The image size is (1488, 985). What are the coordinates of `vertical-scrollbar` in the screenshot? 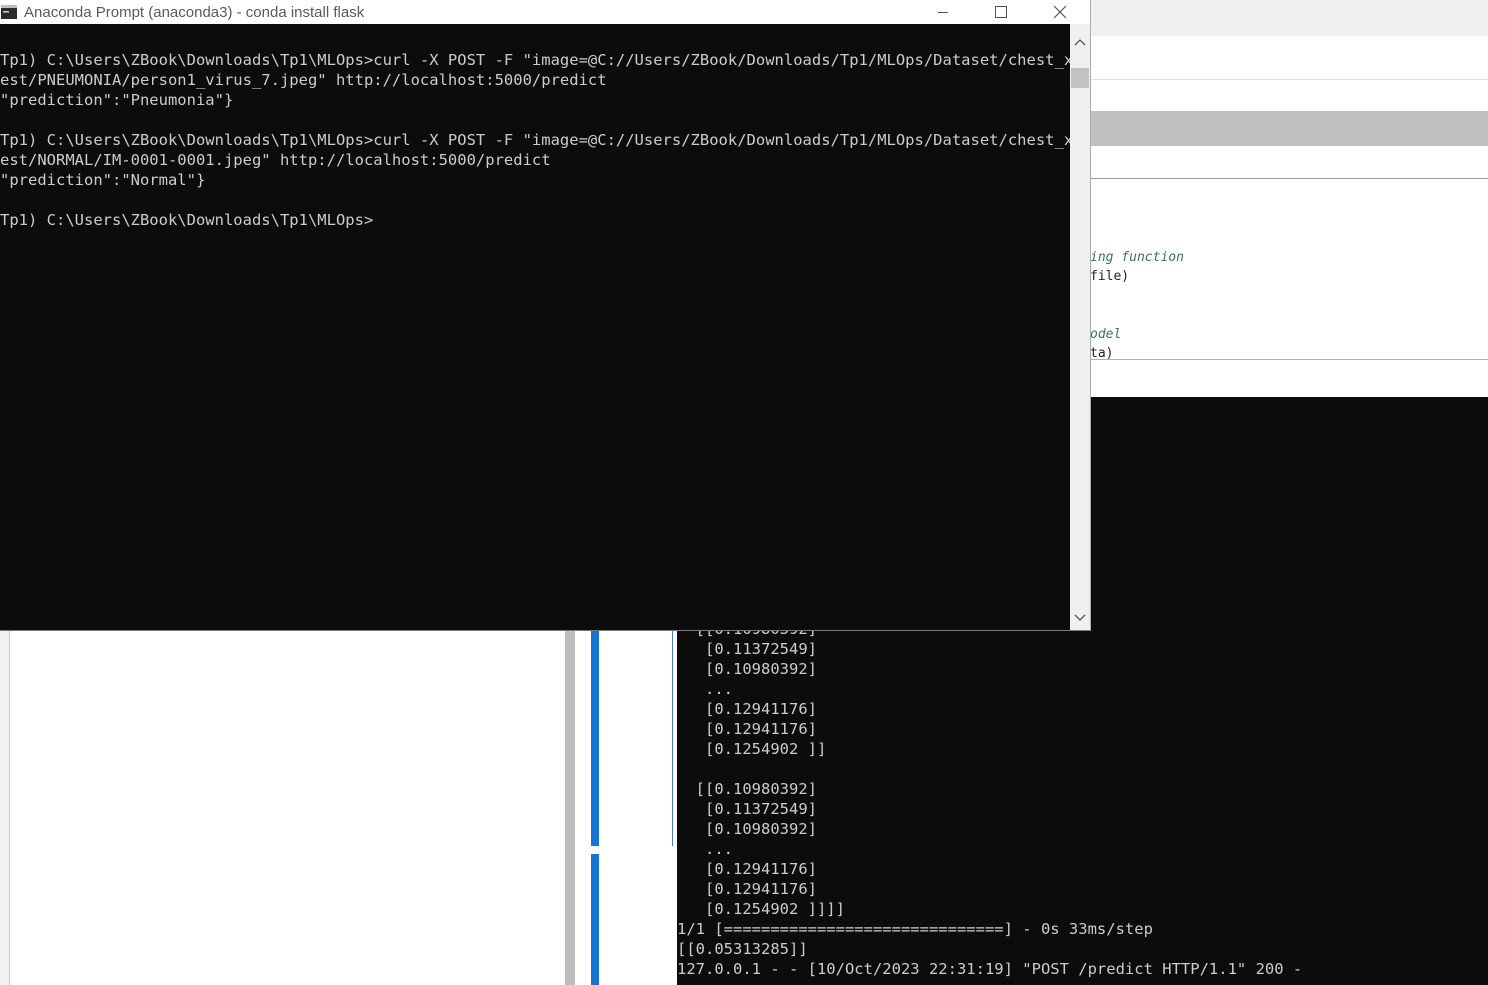 It's located at (1080, 327).